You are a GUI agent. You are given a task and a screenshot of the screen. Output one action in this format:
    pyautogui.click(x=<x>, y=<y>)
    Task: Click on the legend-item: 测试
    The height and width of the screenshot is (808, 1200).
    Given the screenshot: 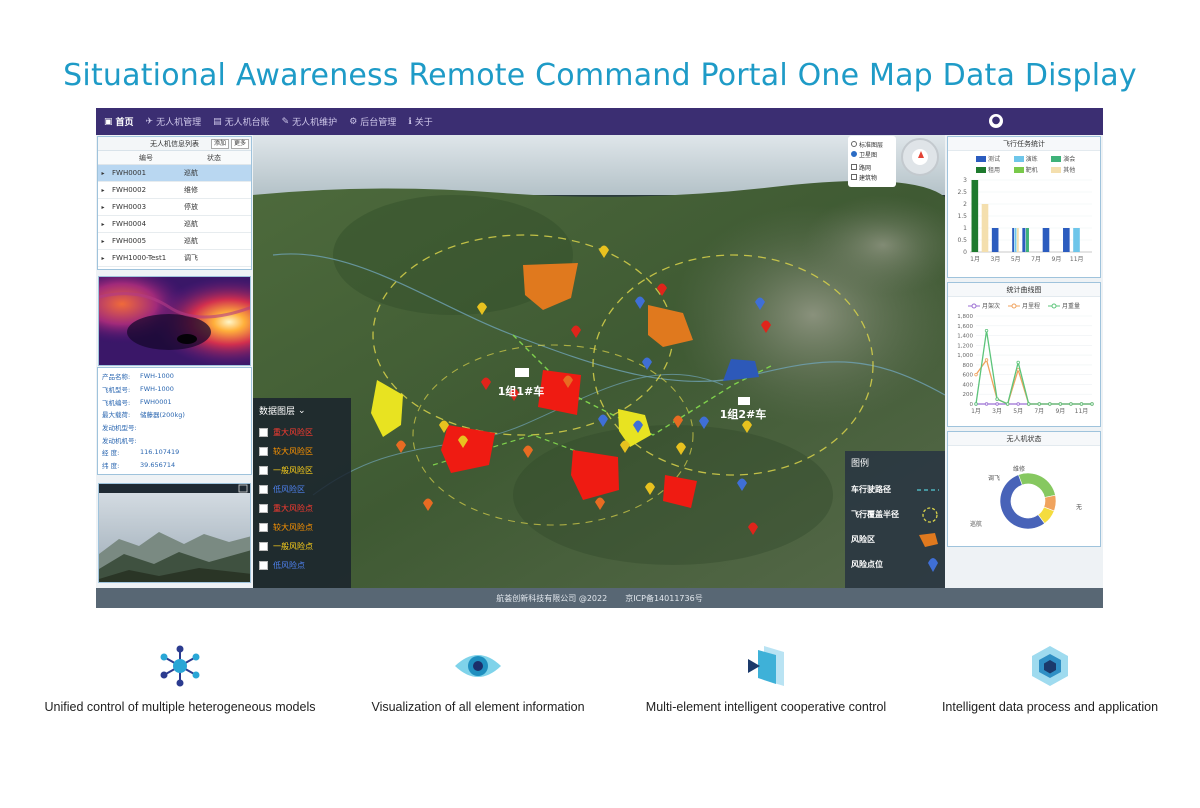 What is the action you would take?
    pyautogui.click(x=995, y=158)
    